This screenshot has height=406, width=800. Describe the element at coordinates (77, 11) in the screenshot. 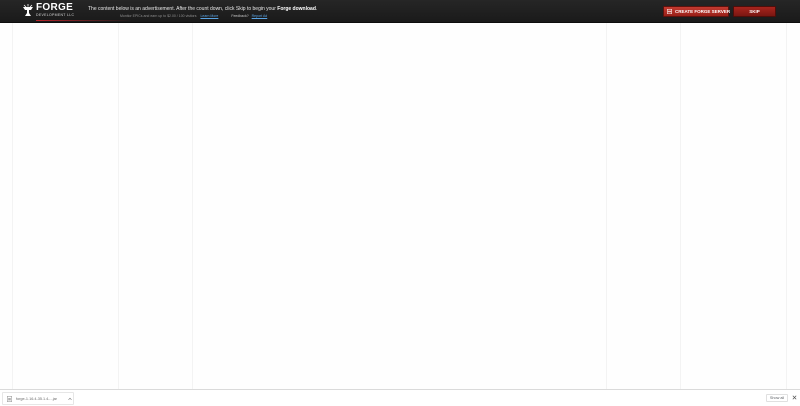

I see `forge-logo: FORGE DEVELOPMENT LLC` at that location.